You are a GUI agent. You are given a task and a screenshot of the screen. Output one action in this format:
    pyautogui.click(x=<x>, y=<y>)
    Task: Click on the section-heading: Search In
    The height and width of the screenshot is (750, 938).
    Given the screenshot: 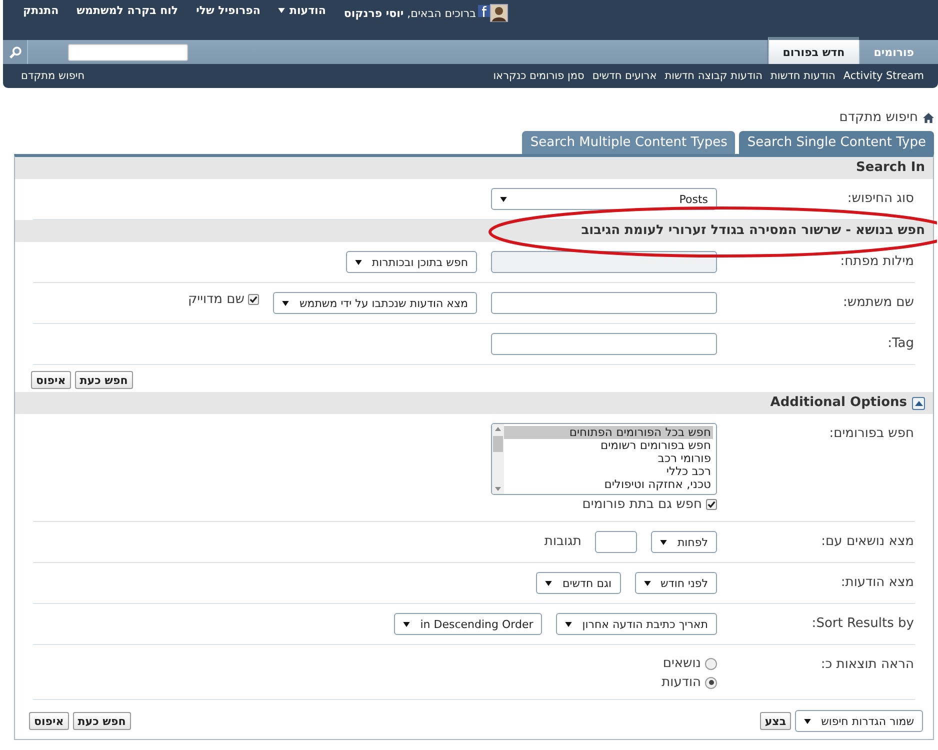 What is the action you would take?
    pyautogui.click(x=474, y=168)
    